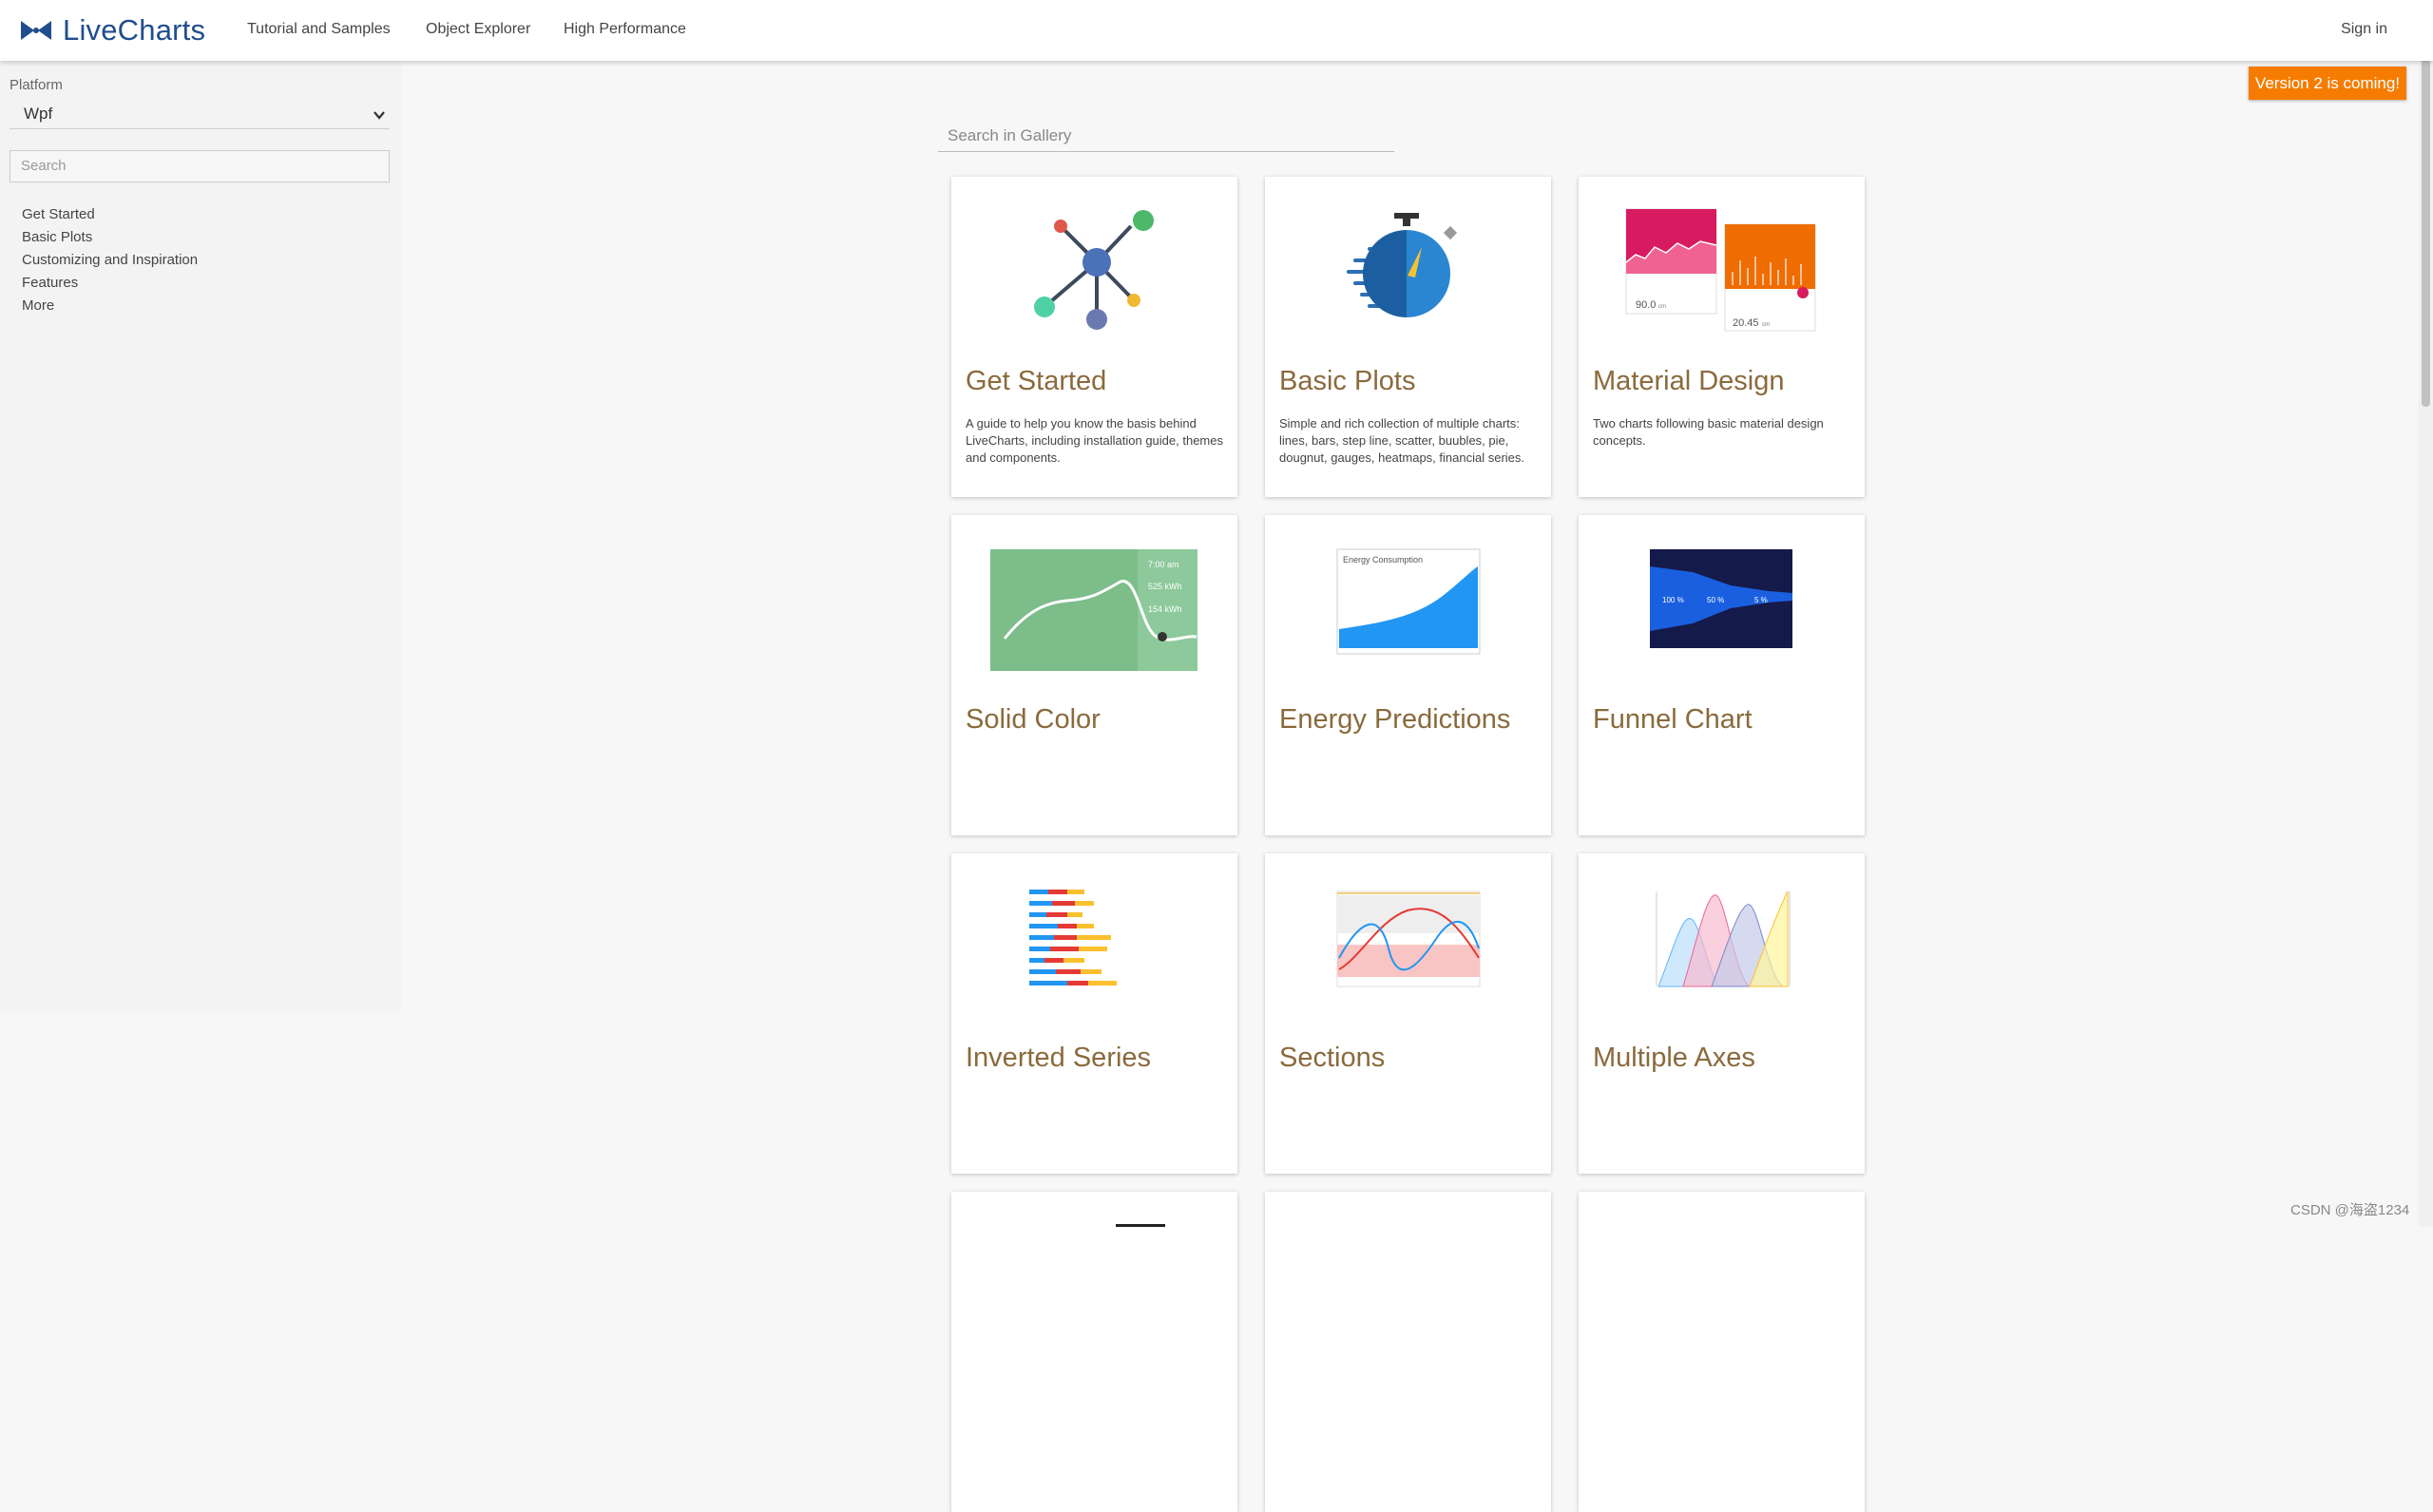  What do you see at coordinates (1165, 586) in the screenshot?
I see `solid-kwh1-value: 525 kWh` at bounding box center [1165, 586].